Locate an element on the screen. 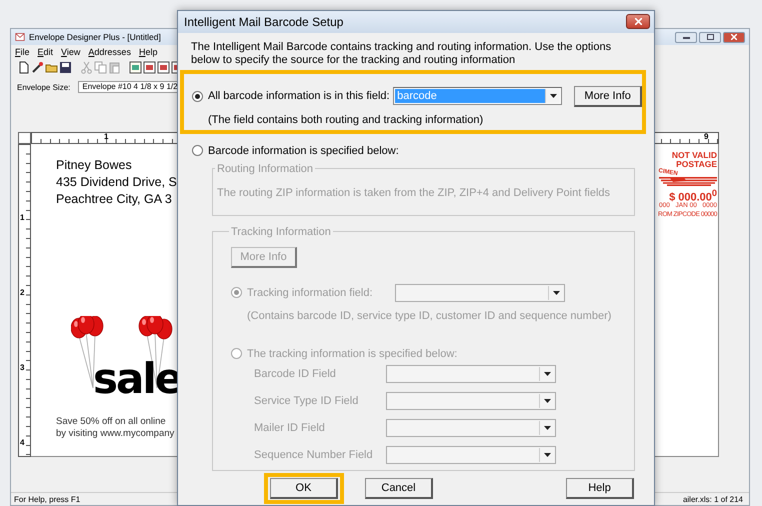 The height and width of the screenshot is (506, 762). window-title: Envelope Designer Plus - [Untitled] is located at coordinates (95, 37).